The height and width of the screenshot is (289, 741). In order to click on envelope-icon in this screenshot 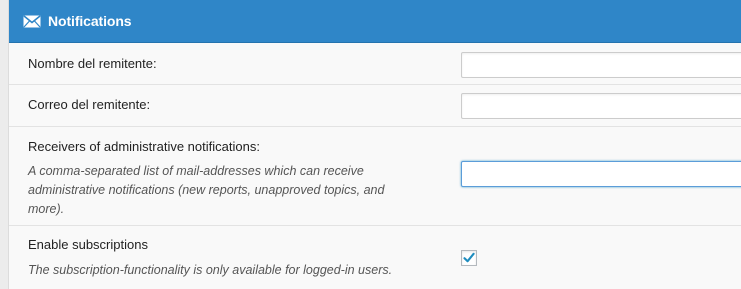, I will do `click(32, 21)`.